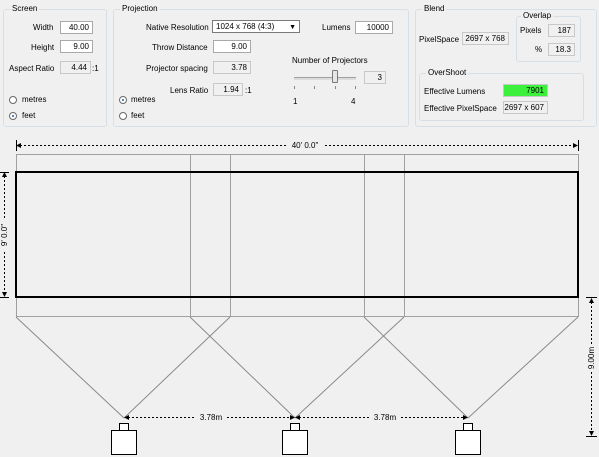 This screenshot has width=599, height=457. What do you see at coordinates (591, 300) in the screenshot?
I see `arrow-up-icon` at bounding box center [591, 300].